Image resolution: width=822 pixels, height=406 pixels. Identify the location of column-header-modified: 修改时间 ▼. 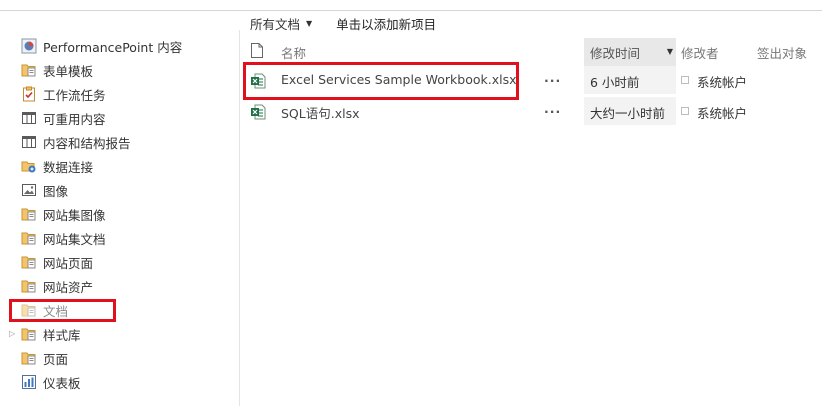
(630, 52).